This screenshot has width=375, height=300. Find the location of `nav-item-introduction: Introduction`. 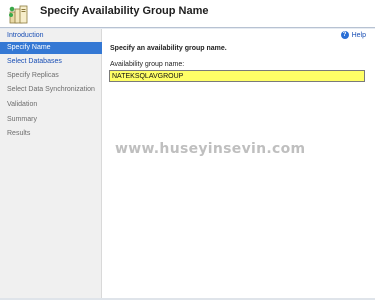

nav-item-introduction: Introduction is located at coordinates (51, 36).